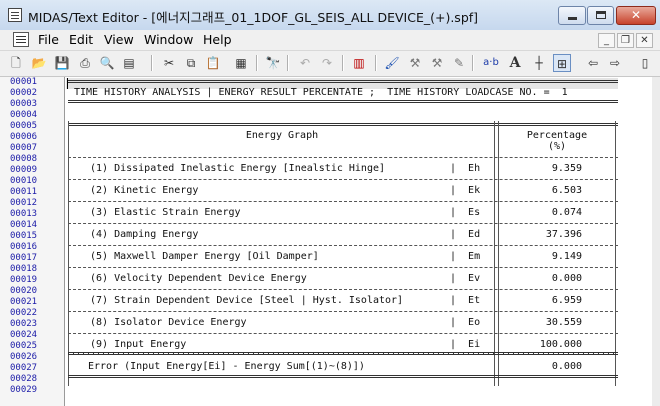 The height and width of the screenshot is (406, 660). What do you see at coordinates (656, 241) in the screenshot?
I see `vertical-scrollbar` at bounding box center [656, 241].